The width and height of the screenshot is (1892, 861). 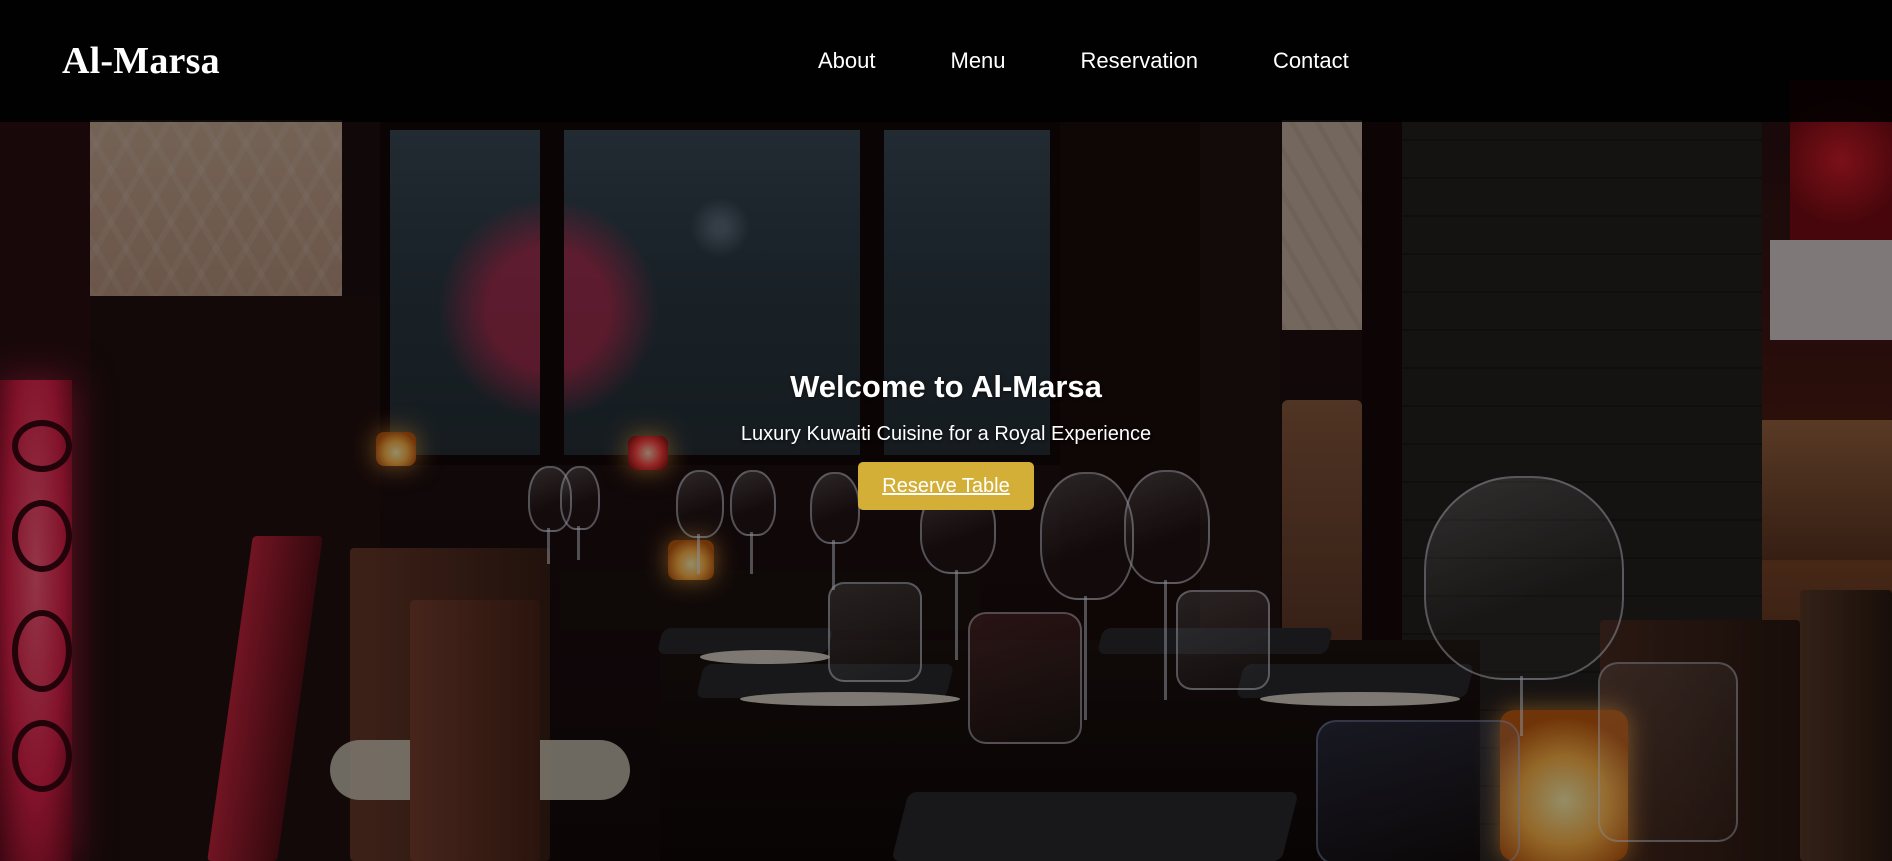 I want to click on nav-link-about: About, so click(x=847, y=61).